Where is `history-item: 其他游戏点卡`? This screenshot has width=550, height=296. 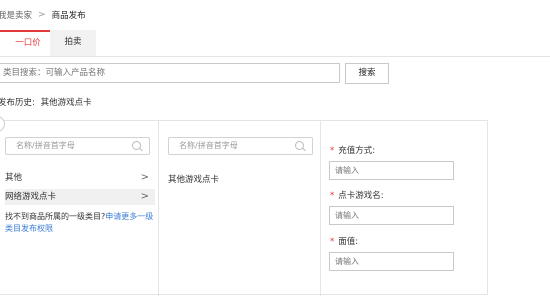 history-item: 其他游戏点卡 is located at coordinates (66, 103).